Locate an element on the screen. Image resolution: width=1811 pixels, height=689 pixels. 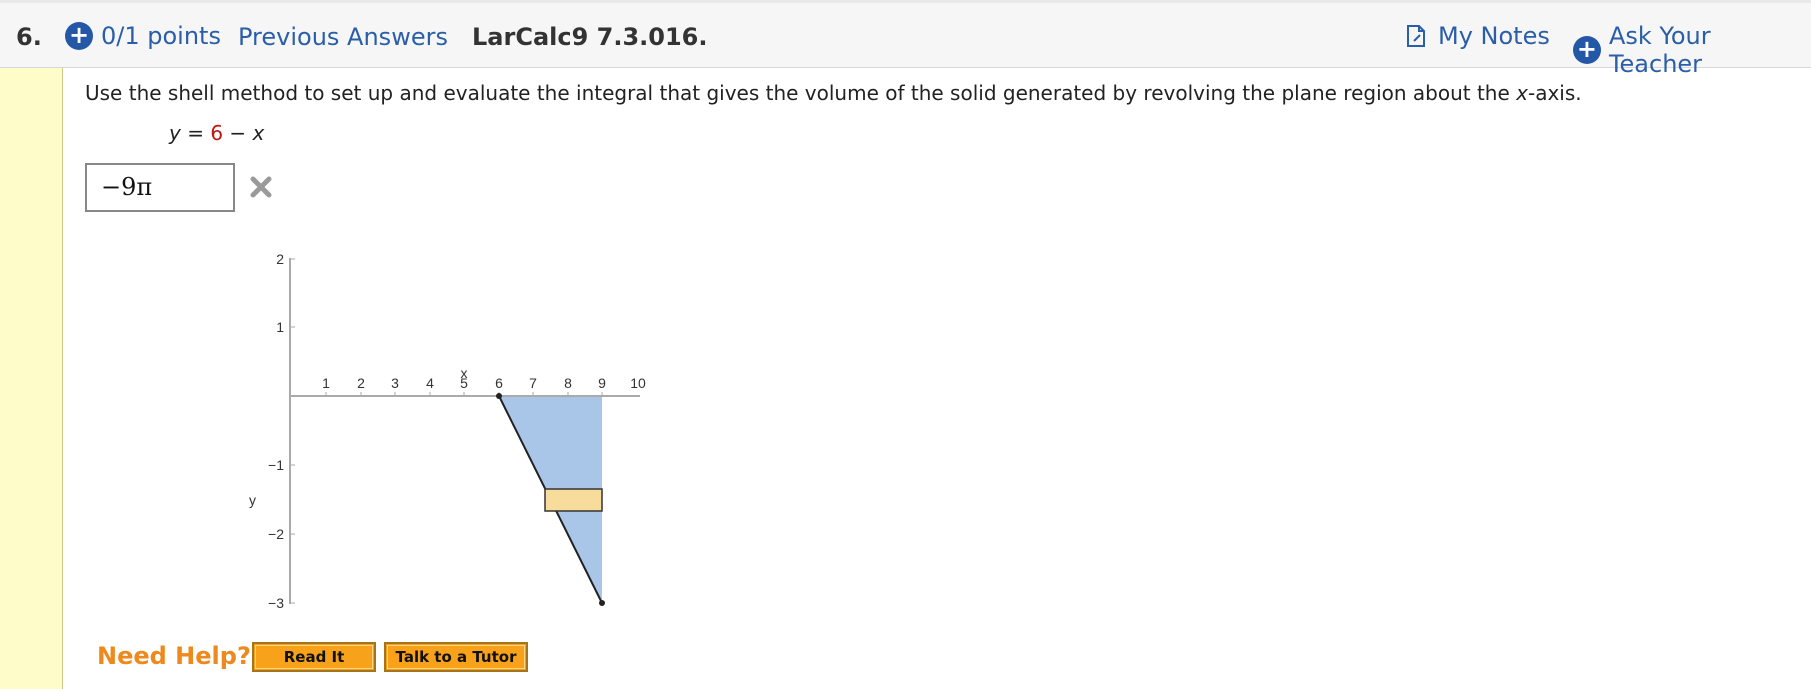
y-tick-label: −3 is located at coordinates (276, 603).